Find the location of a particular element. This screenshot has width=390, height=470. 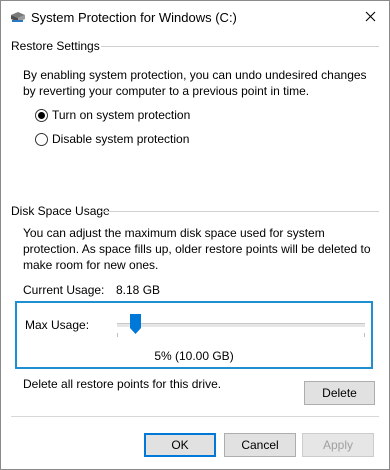

delete-button: Delete is located at coordinates (339, 393).